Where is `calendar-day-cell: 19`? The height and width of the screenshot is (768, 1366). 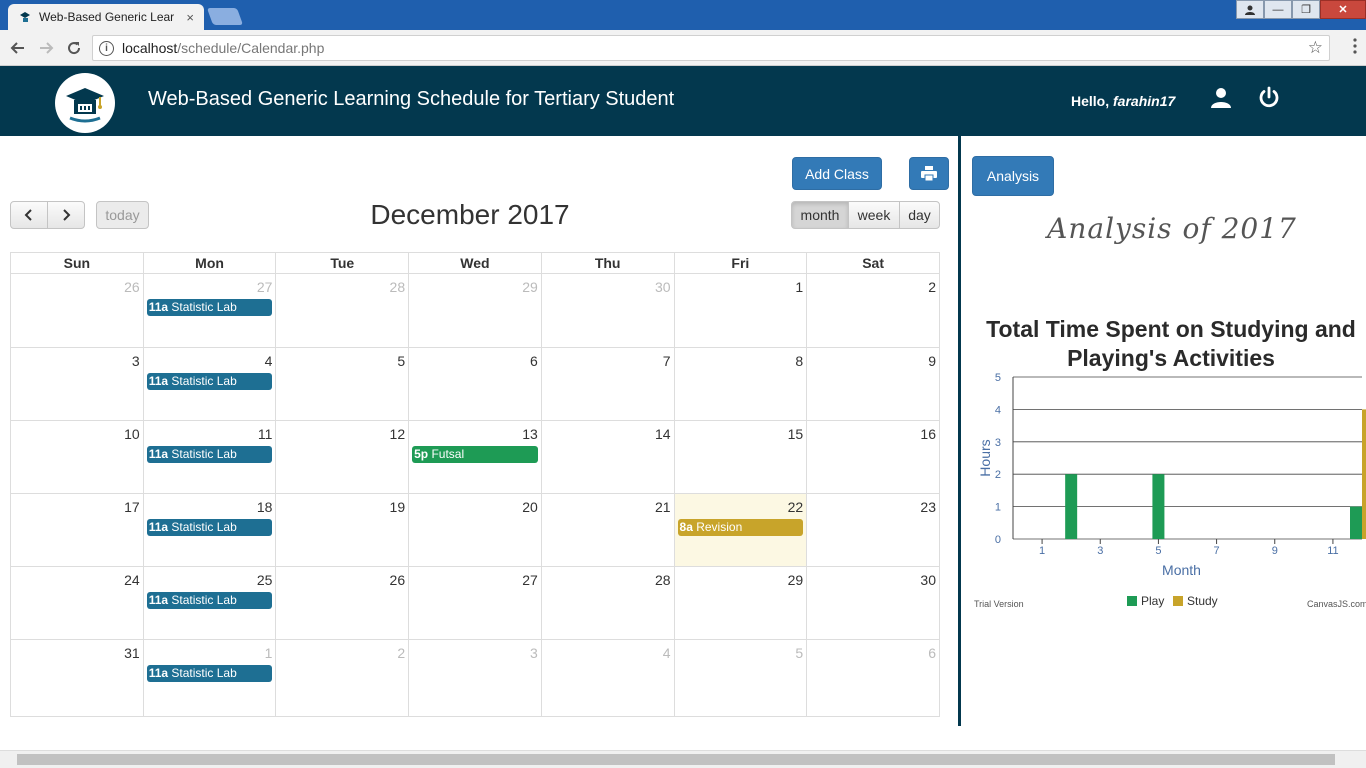
calendar-day-cell: 19 is located at coordinates (342, 530).